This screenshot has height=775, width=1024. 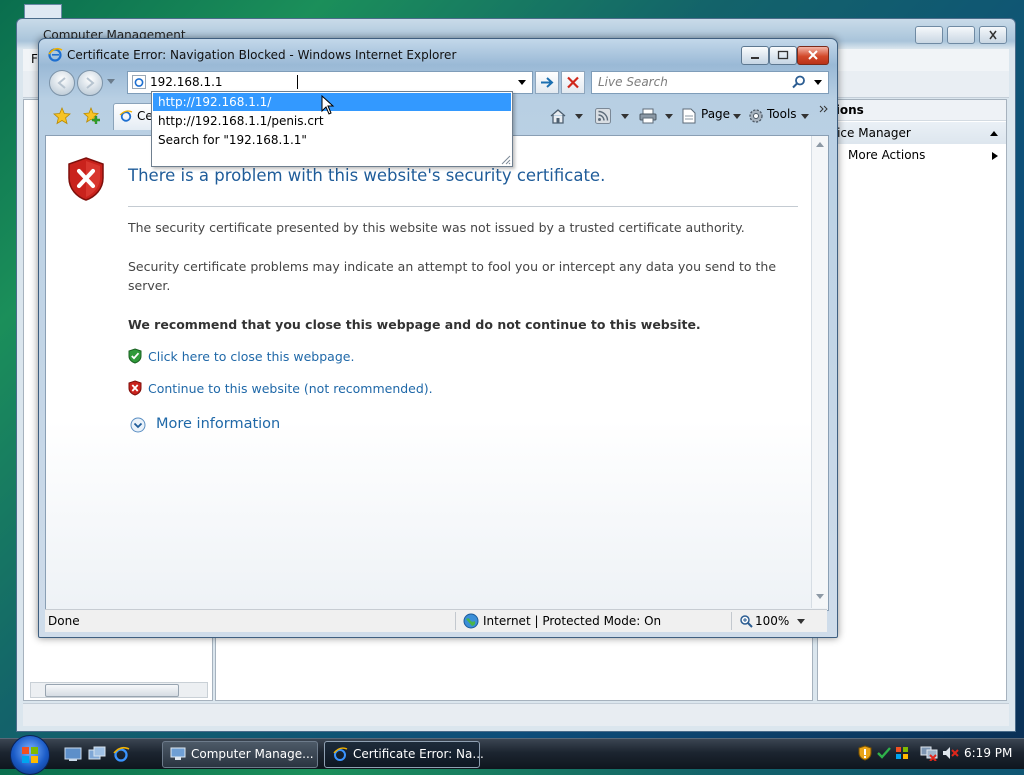 What do you see at coordinates (471, 621) in the screenshot?
I see `globe-icon` at bounding box center [471, 621].